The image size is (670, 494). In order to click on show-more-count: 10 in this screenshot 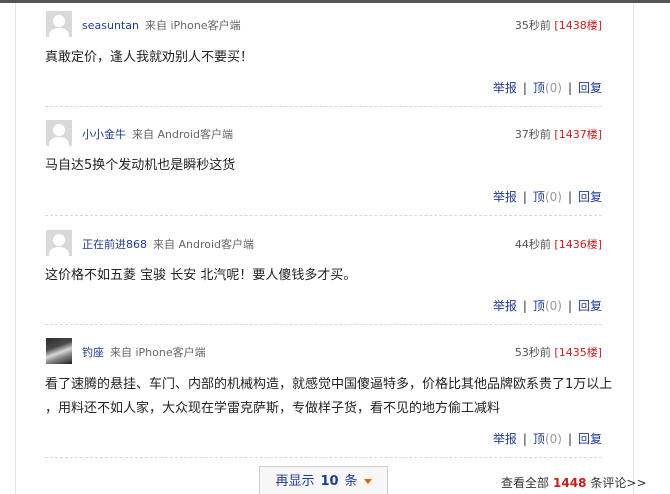, I will do `click(329, 481)`.